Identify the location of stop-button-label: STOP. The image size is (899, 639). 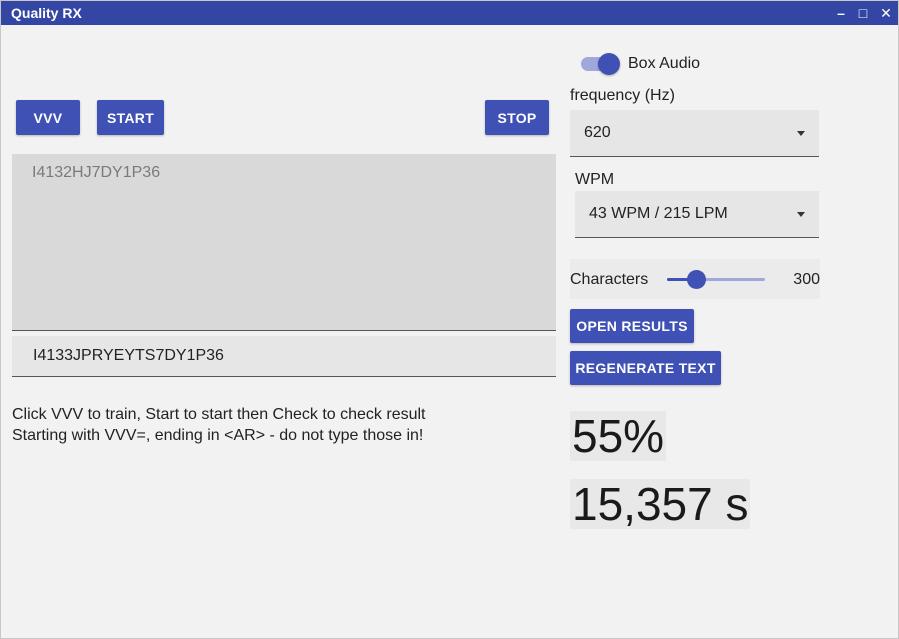
(517, 117).